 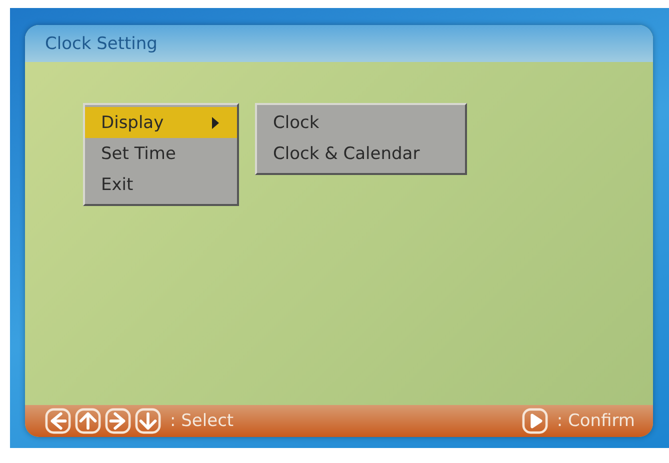 What do you see at coordinates (595, 421) in the screenshot?
I see `confirm-hint: : Confirm` at bounding box center [595, 421].